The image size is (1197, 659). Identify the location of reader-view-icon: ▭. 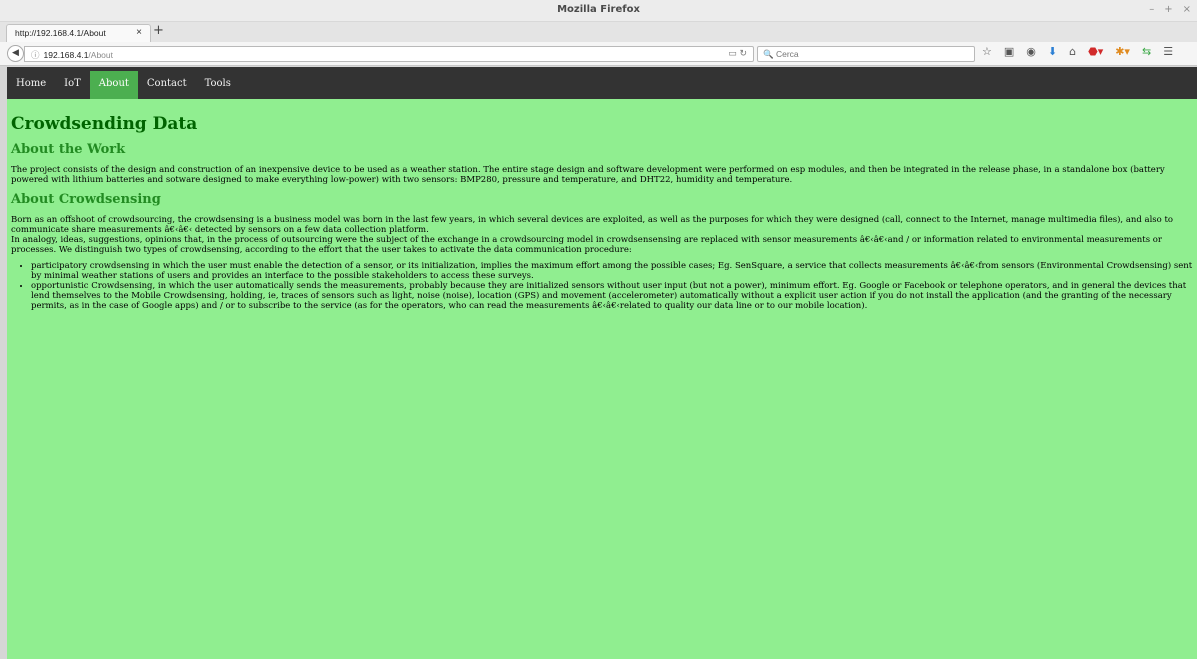
(732, 53).